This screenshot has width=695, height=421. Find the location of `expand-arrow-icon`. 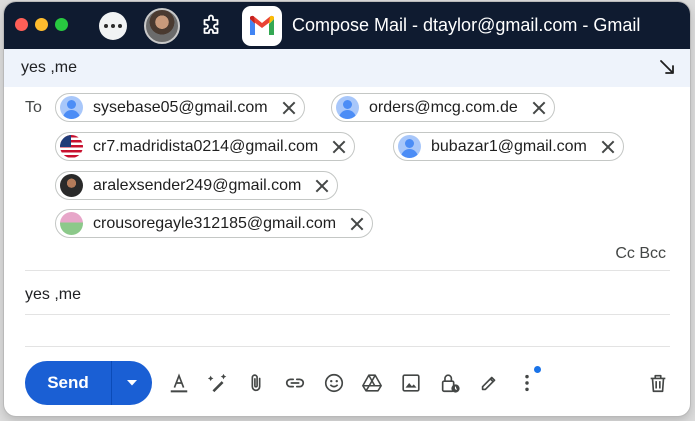

expand-arrow-icon is located at coordinates (667, 67).